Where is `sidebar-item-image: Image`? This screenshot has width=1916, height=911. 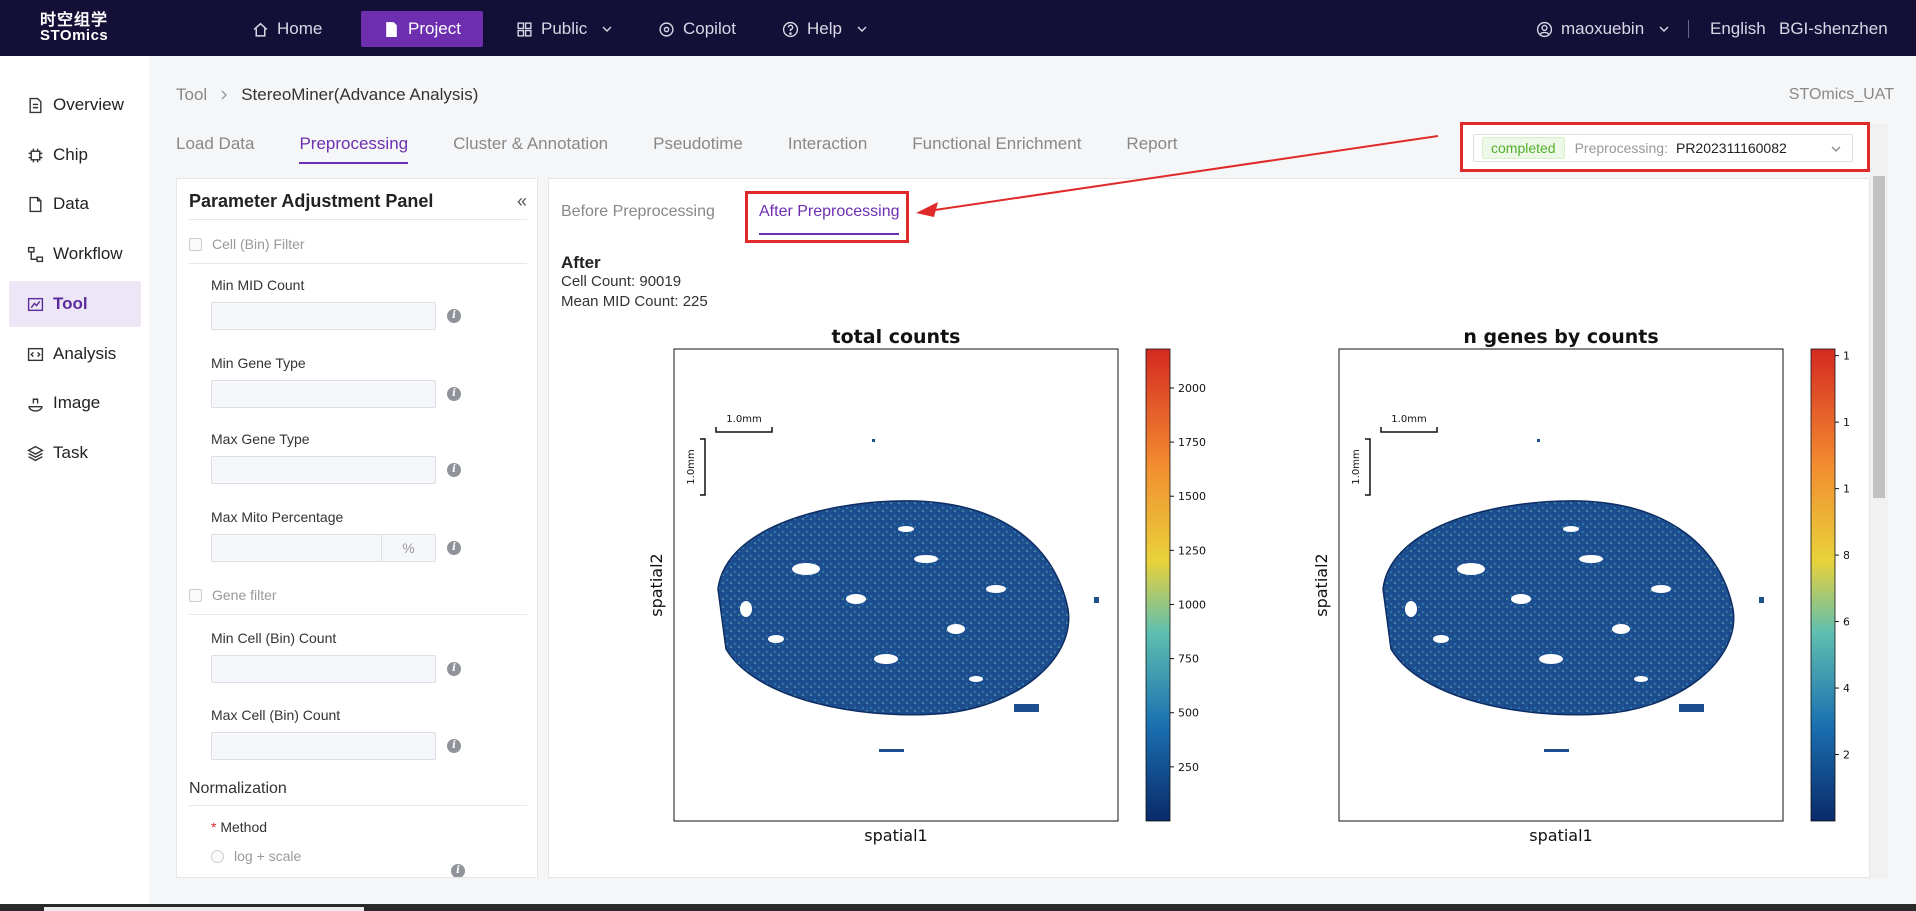
sidebar-item-image: Image is located at coordinates (75, 403).